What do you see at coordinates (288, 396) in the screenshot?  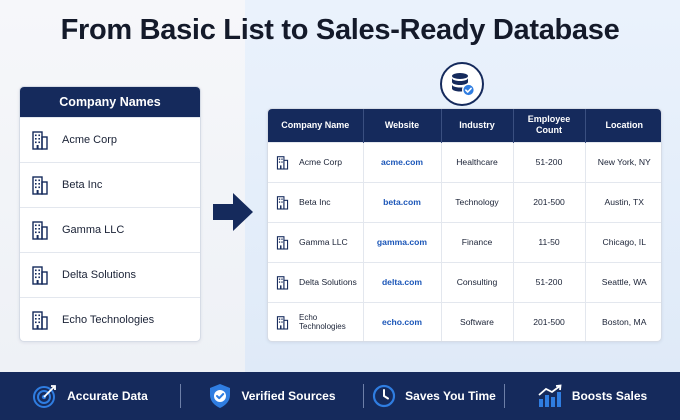 I see `feature-label: Verified Sources` at bounding box center [288, 396].